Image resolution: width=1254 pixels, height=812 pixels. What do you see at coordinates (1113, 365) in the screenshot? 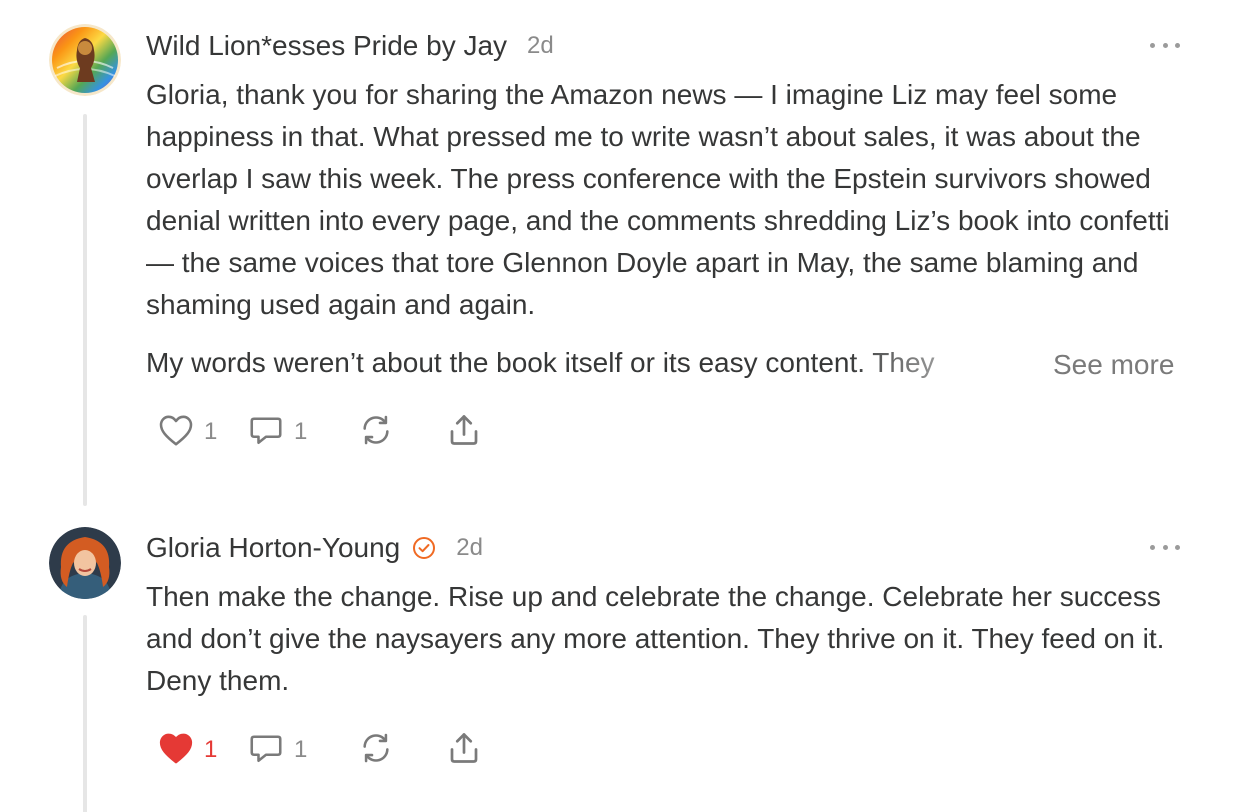
I see `see-more-button: See more` at bounding box center [1113, 365].